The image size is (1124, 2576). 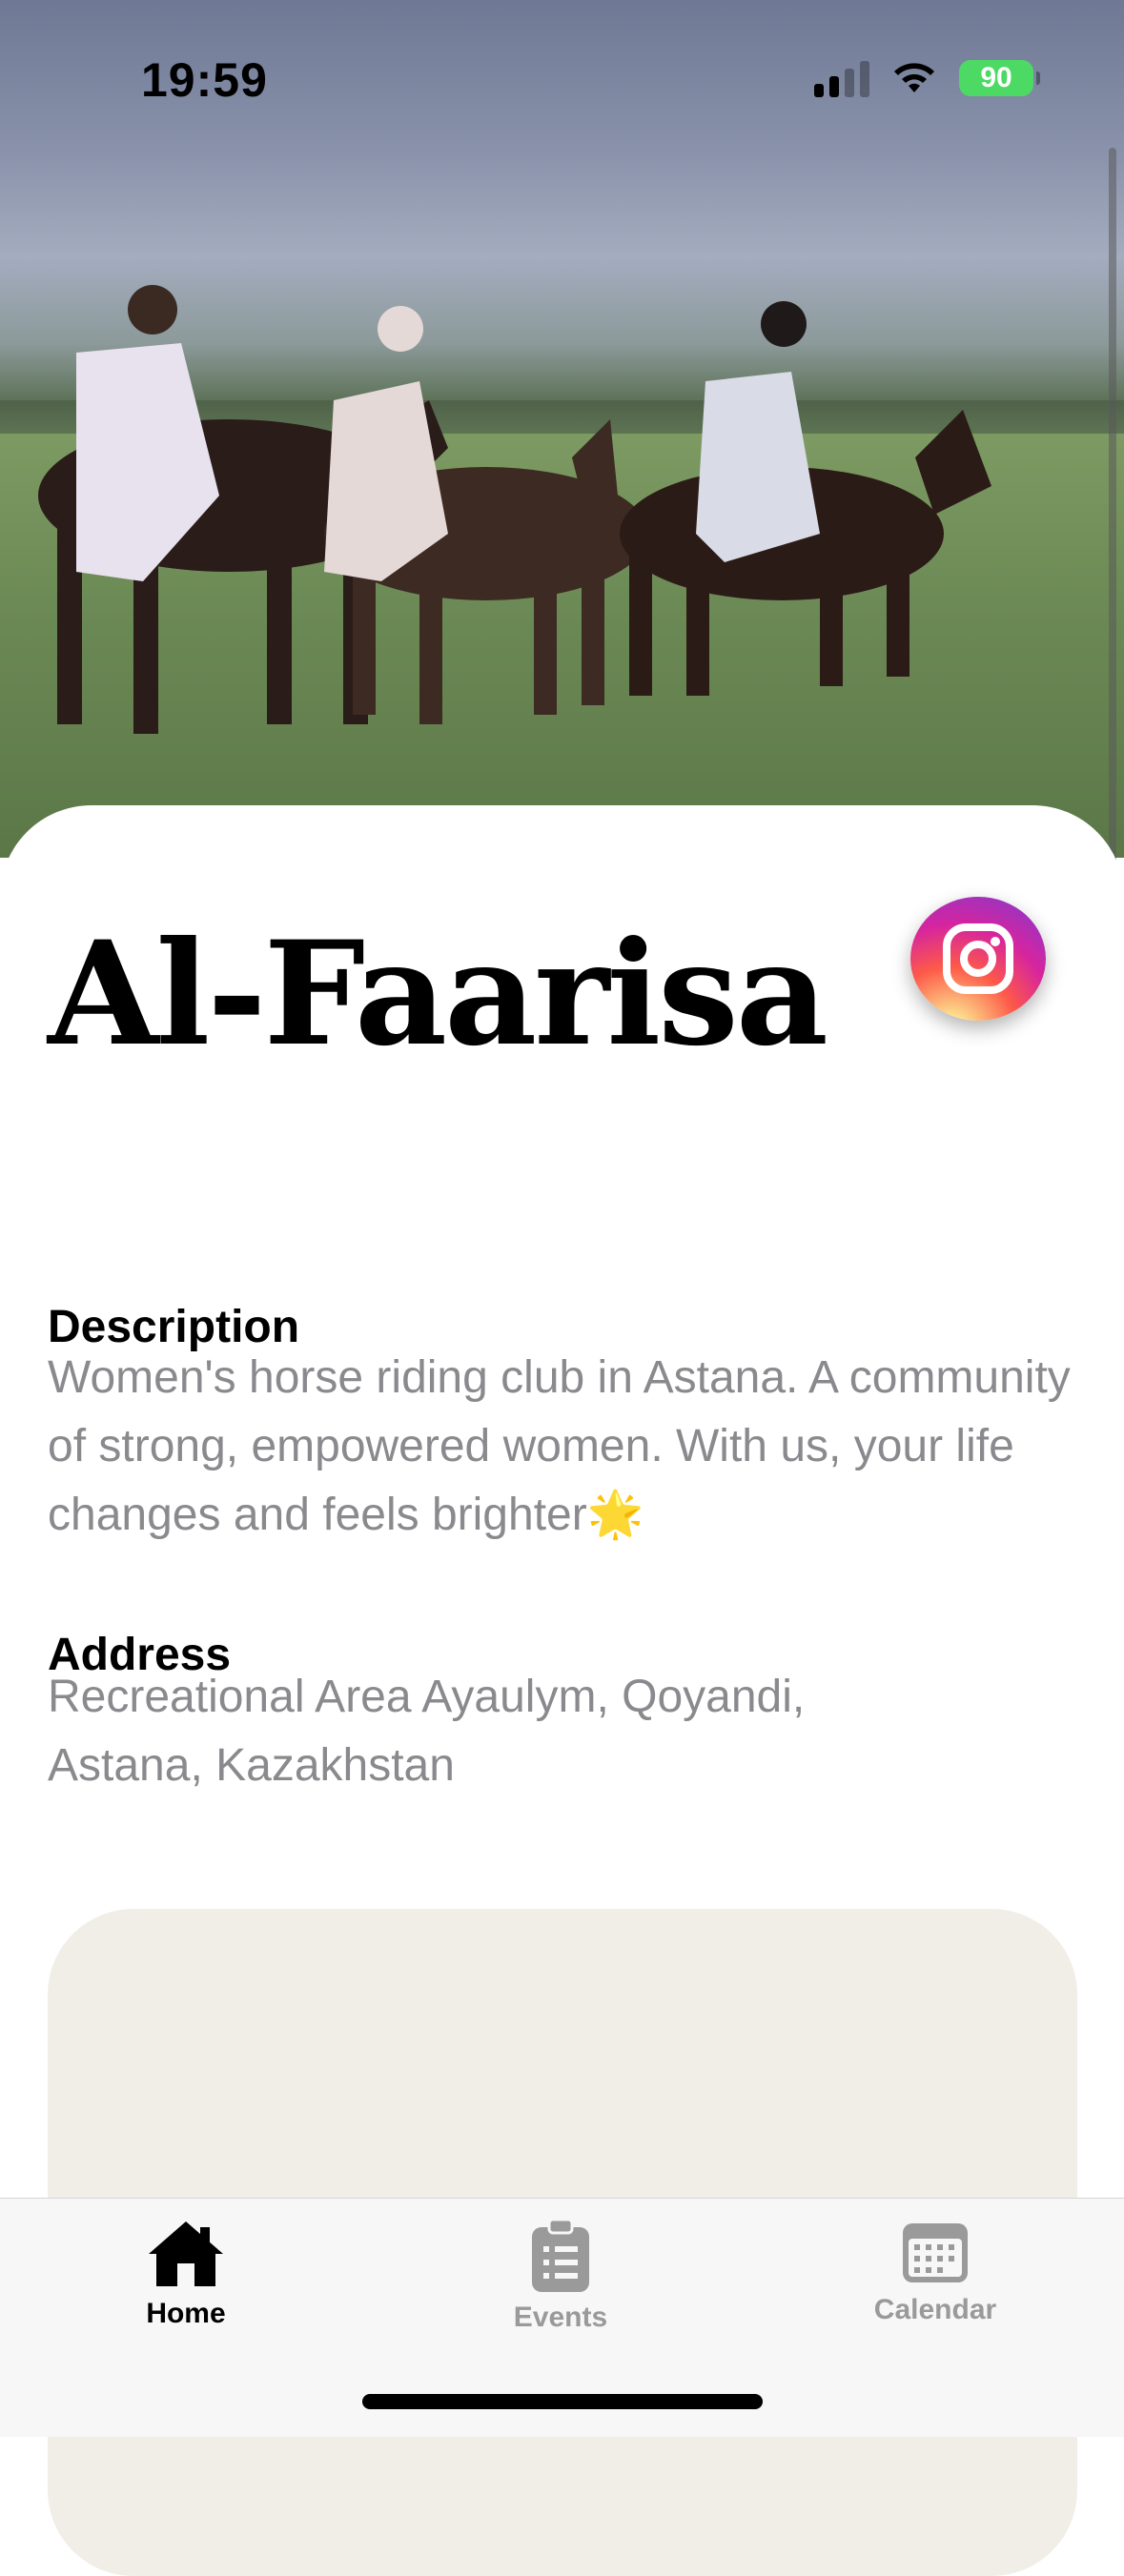 What do you see at coordinates (438, 994) in the screenshot?
I see `club-title: Al-Faarisa` at bounding box center [438, 994].